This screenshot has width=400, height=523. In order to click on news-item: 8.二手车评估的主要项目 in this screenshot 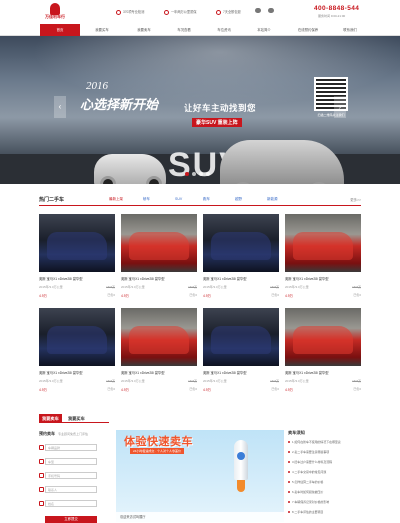, I will do `click(324, 512)`.